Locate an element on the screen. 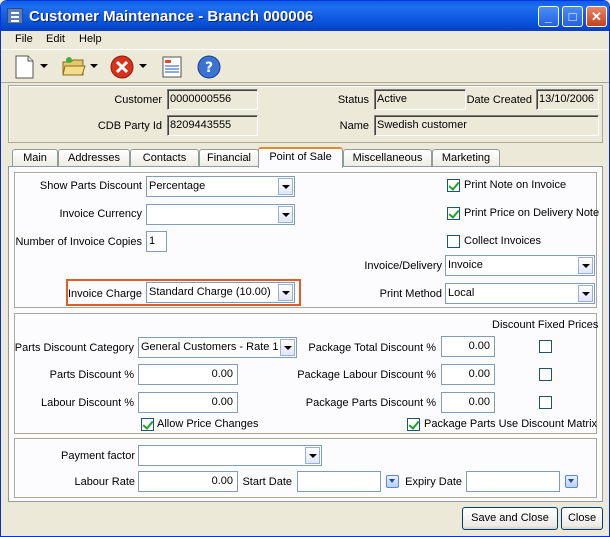  collect-invoices-label: Collect Invoices is located at coordinates (503, 241).